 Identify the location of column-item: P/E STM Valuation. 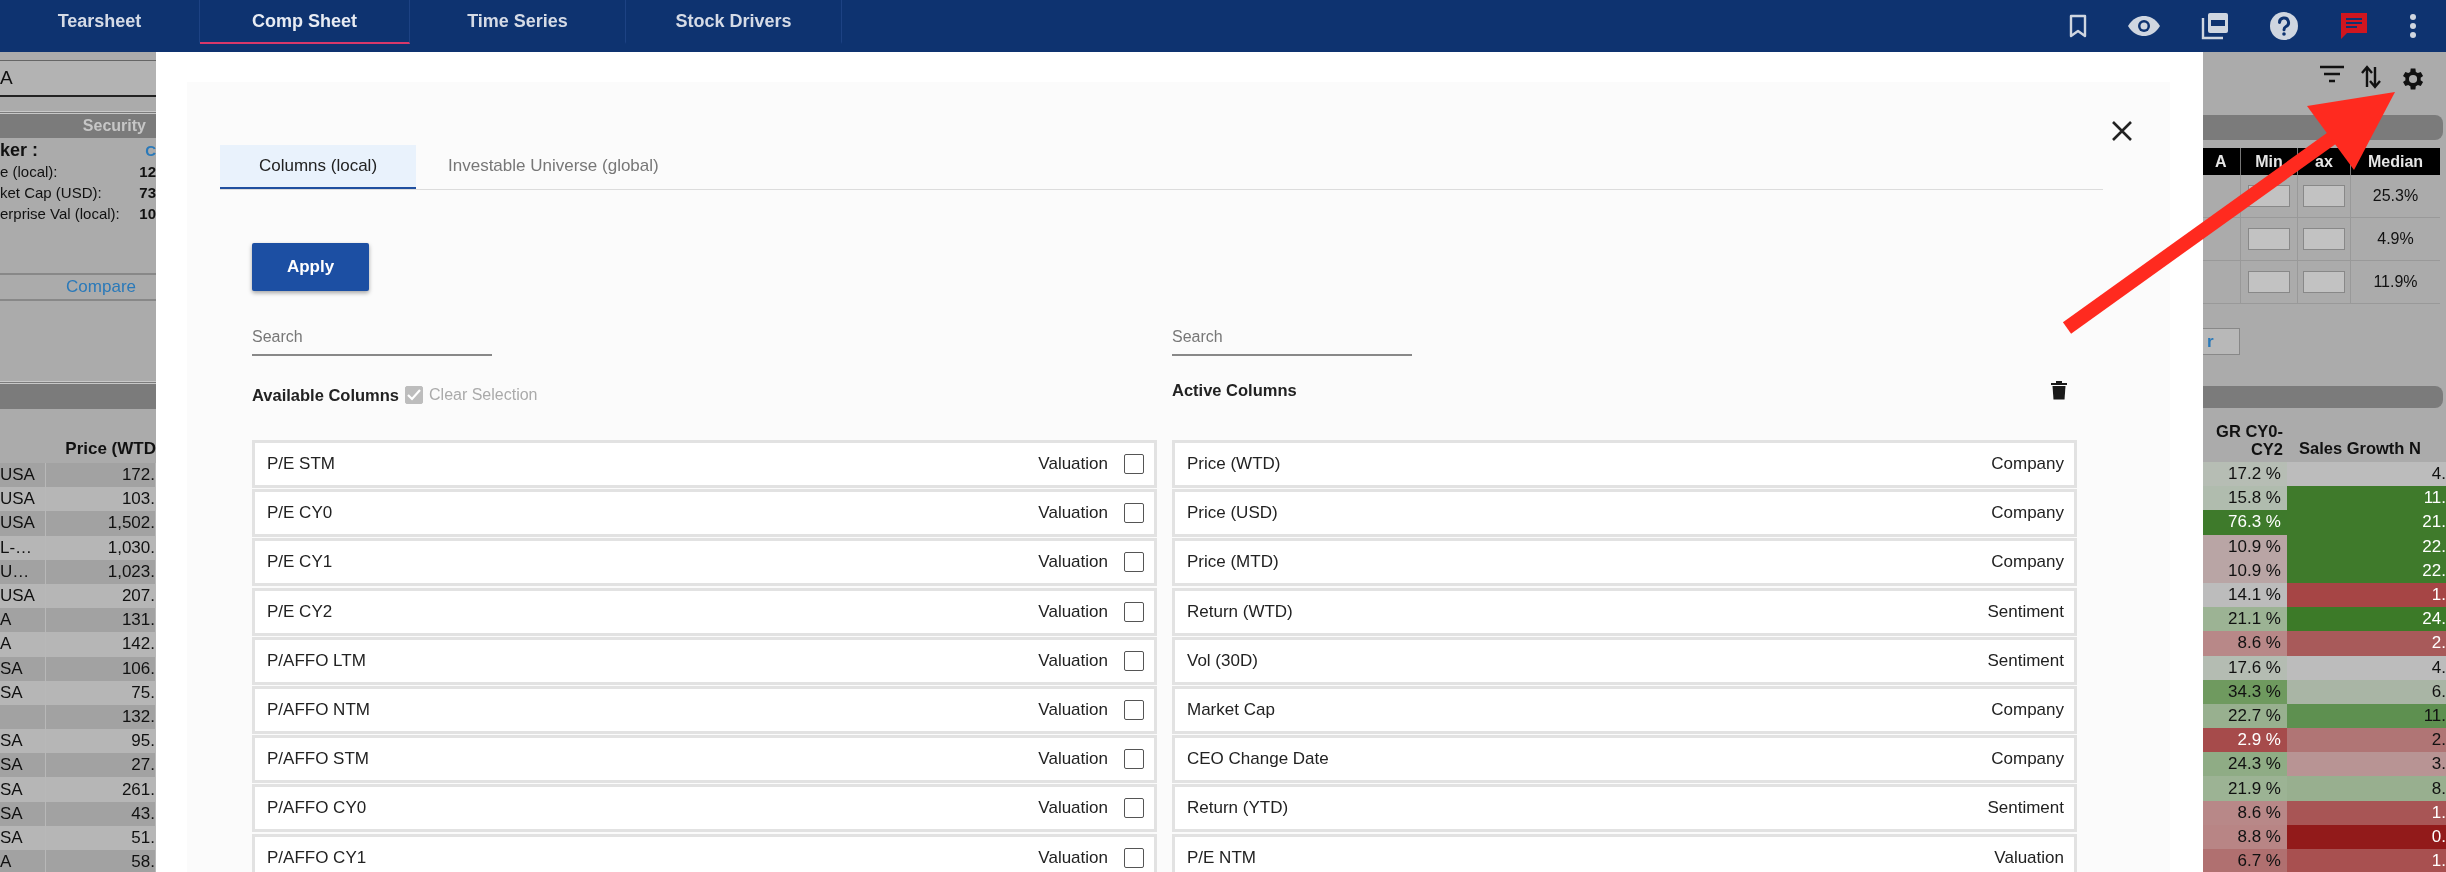
(704, 464).